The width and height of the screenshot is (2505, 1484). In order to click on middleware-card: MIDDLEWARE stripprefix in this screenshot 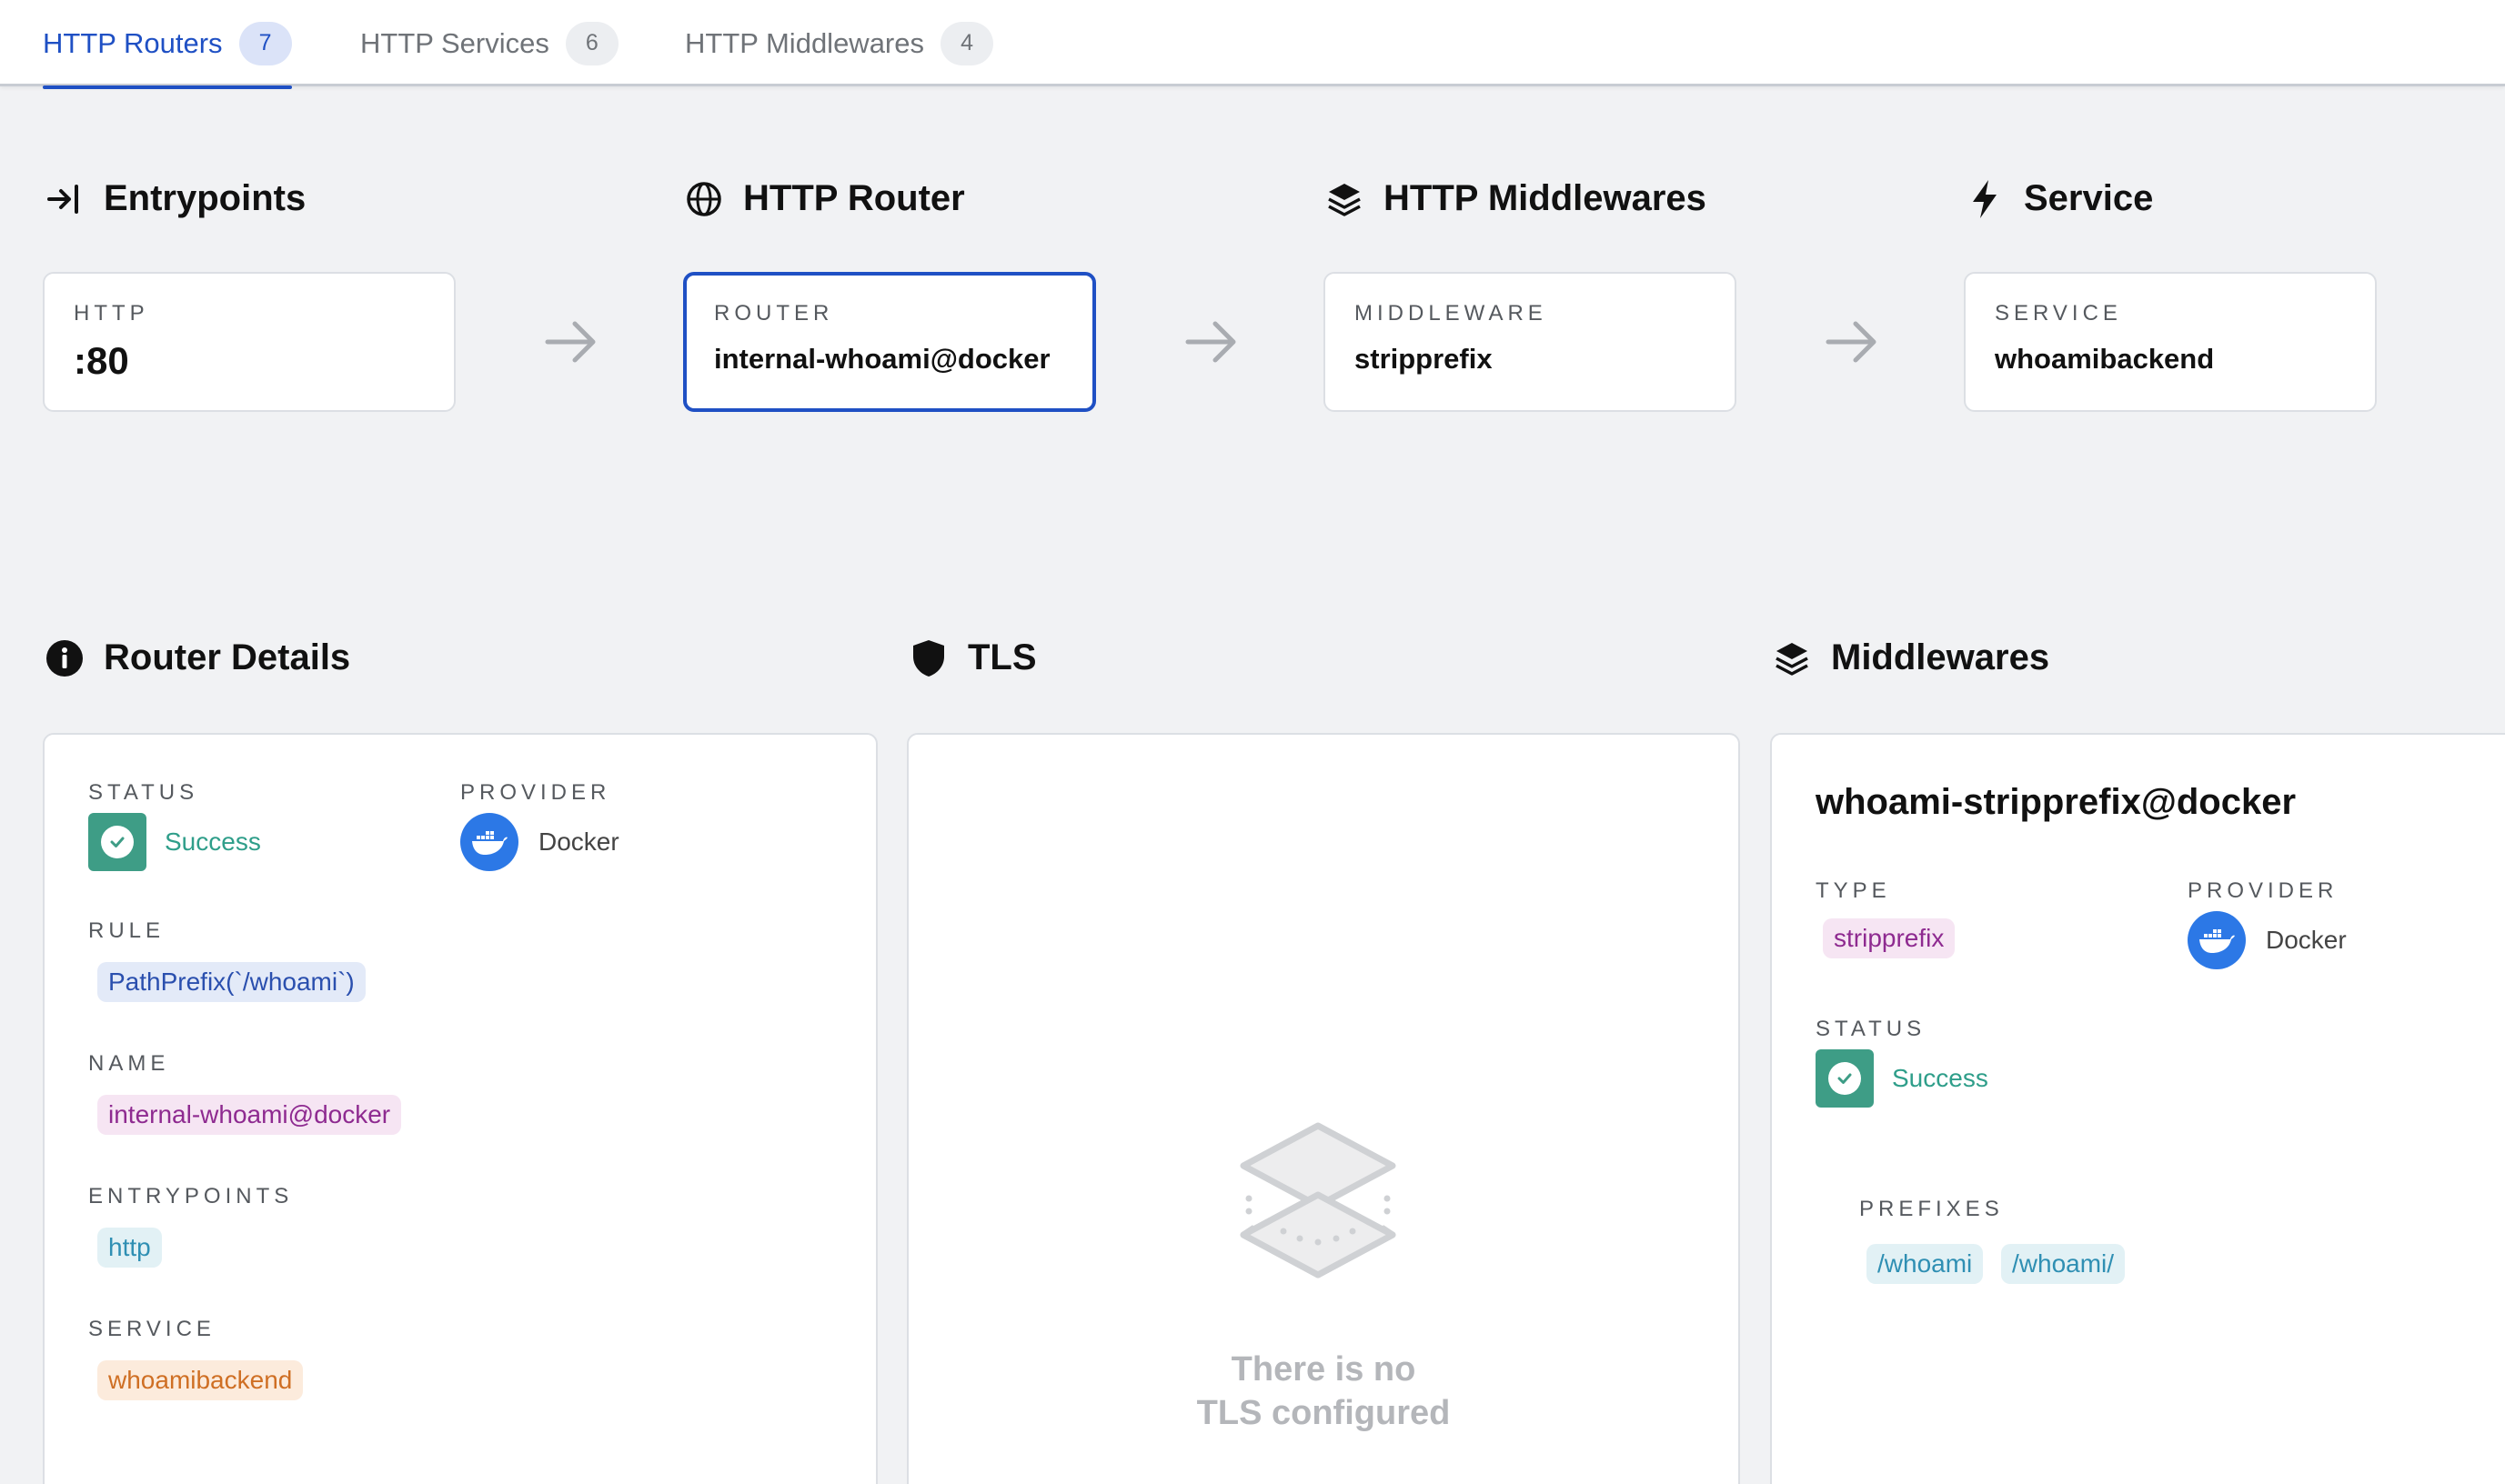, I will do `click(1529, 342)`.